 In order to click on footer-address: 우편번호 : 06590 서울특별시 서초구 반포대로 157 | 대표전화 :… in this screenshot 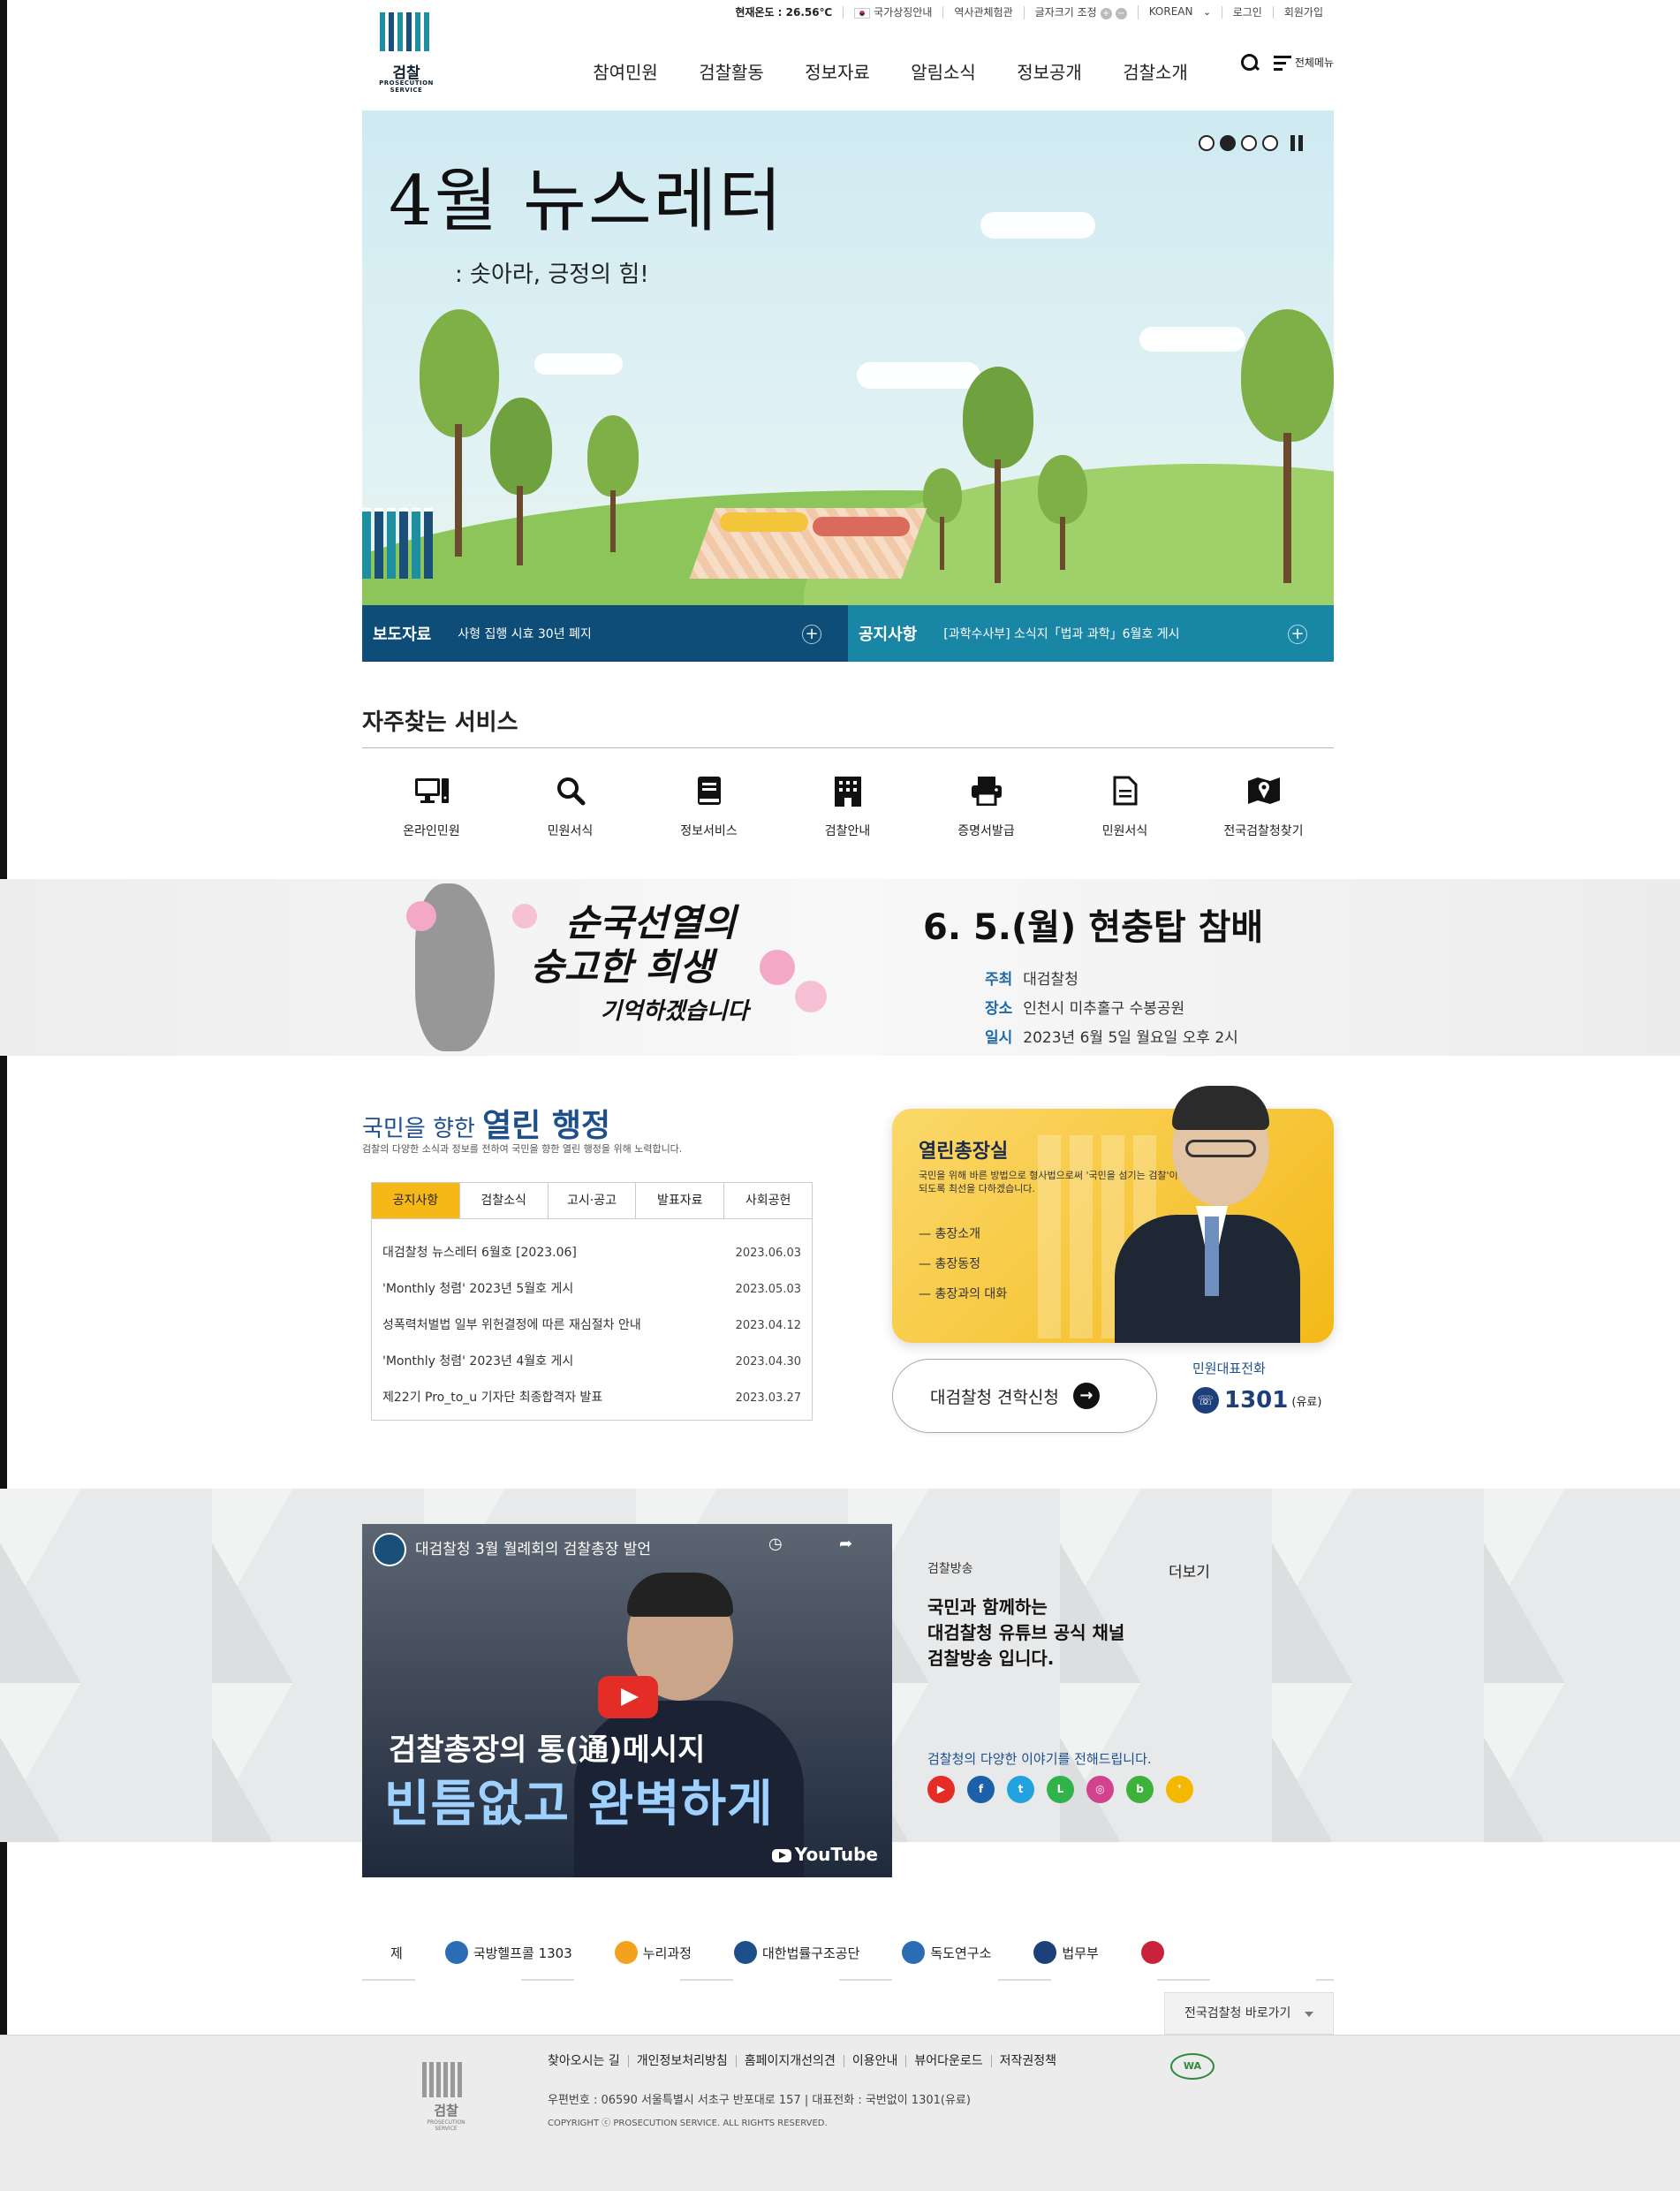, I will do `click(759, 2101)`.